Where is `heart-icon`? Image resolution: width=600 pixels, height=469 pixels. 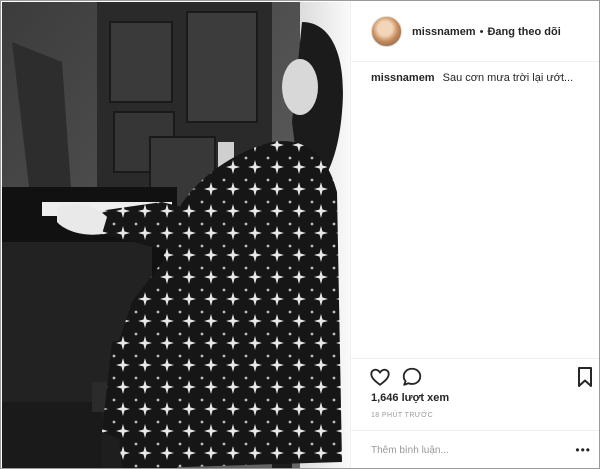 heart-icon is located at coordinates (380, 377).